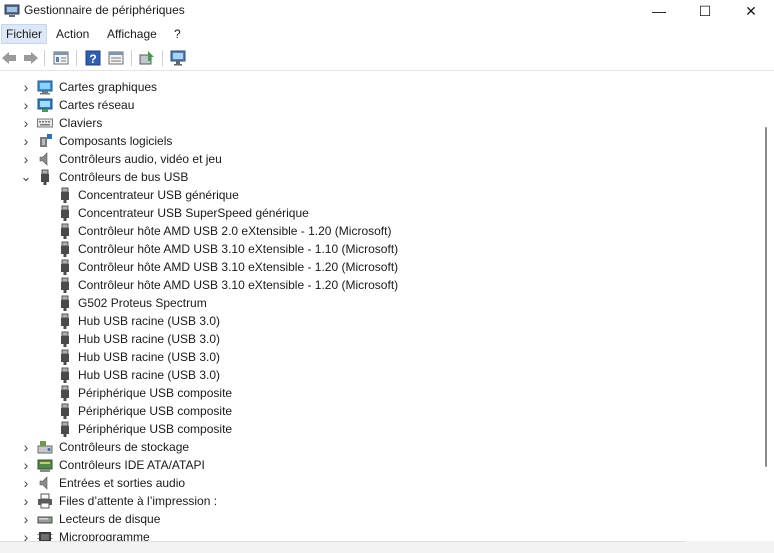 The image size is (774, 553). Describe the element at coordinates (768, 306) in the screenshot. I see `vertical-scrollbar` at that location.